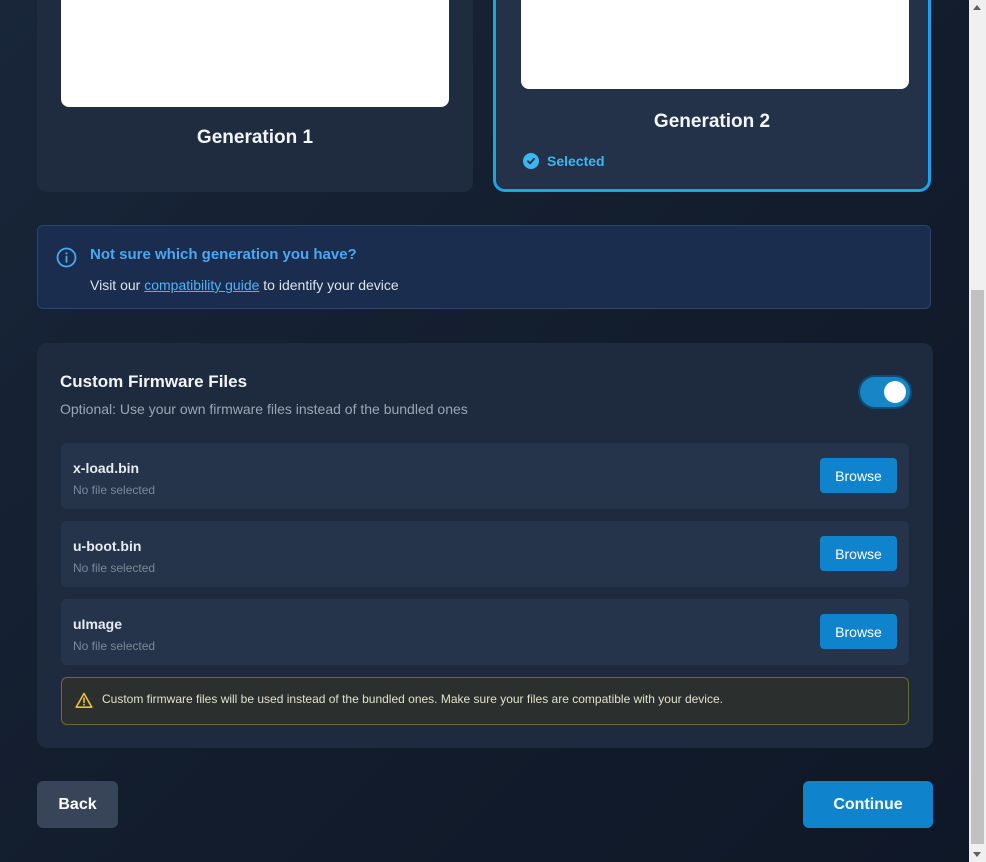  Describe the element at coordinates (255, 137) in the screenshot. I see `generation-1-title: Generation 1` at that location.